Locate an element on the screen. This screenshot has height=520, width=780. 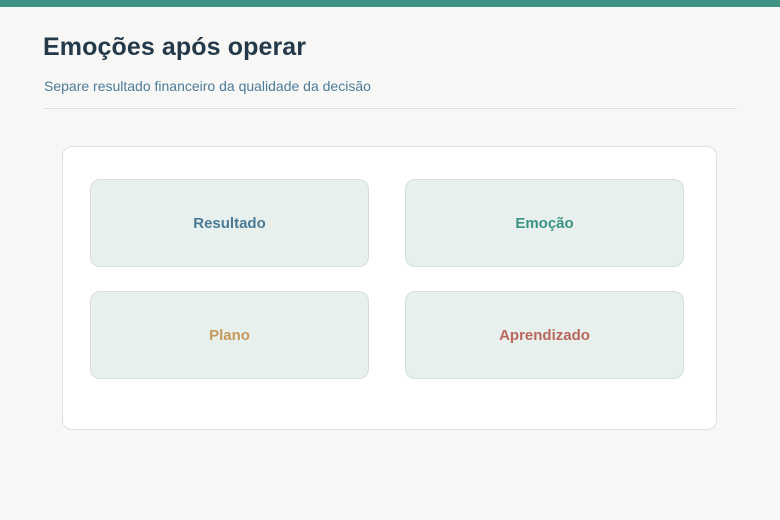
tile-resultado: Resultado is located at coordinates (229, 223).